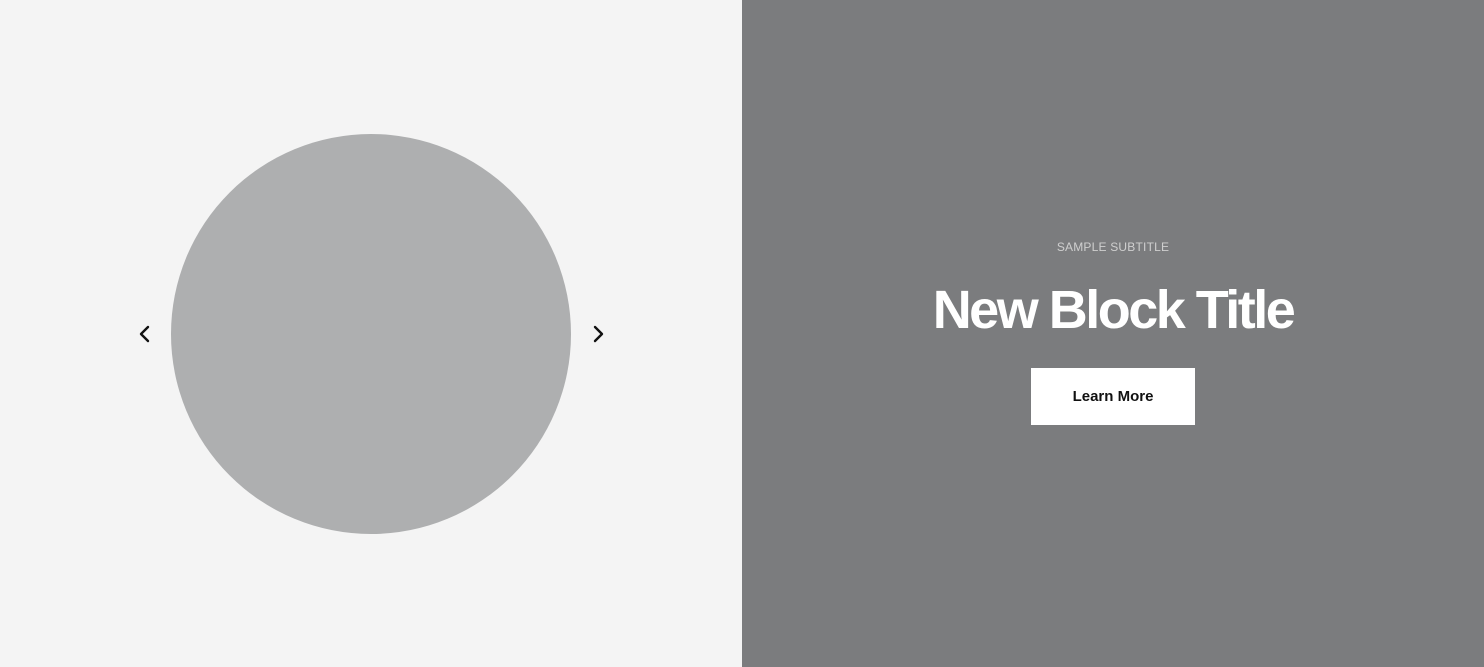  I want to click on slider-next-button, so click(598, 334).